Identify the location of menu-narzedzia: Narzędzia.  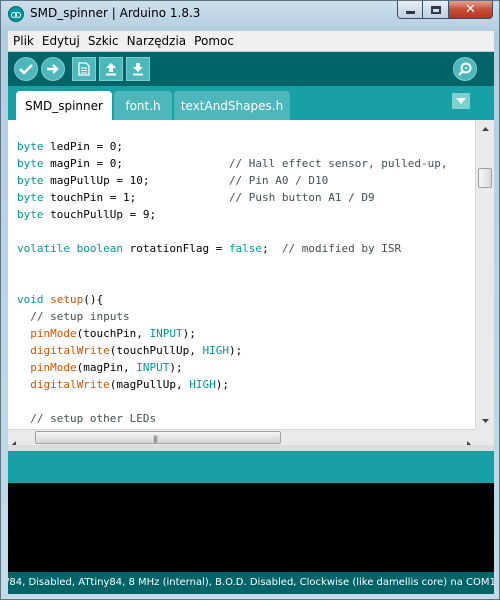
(156, 41).